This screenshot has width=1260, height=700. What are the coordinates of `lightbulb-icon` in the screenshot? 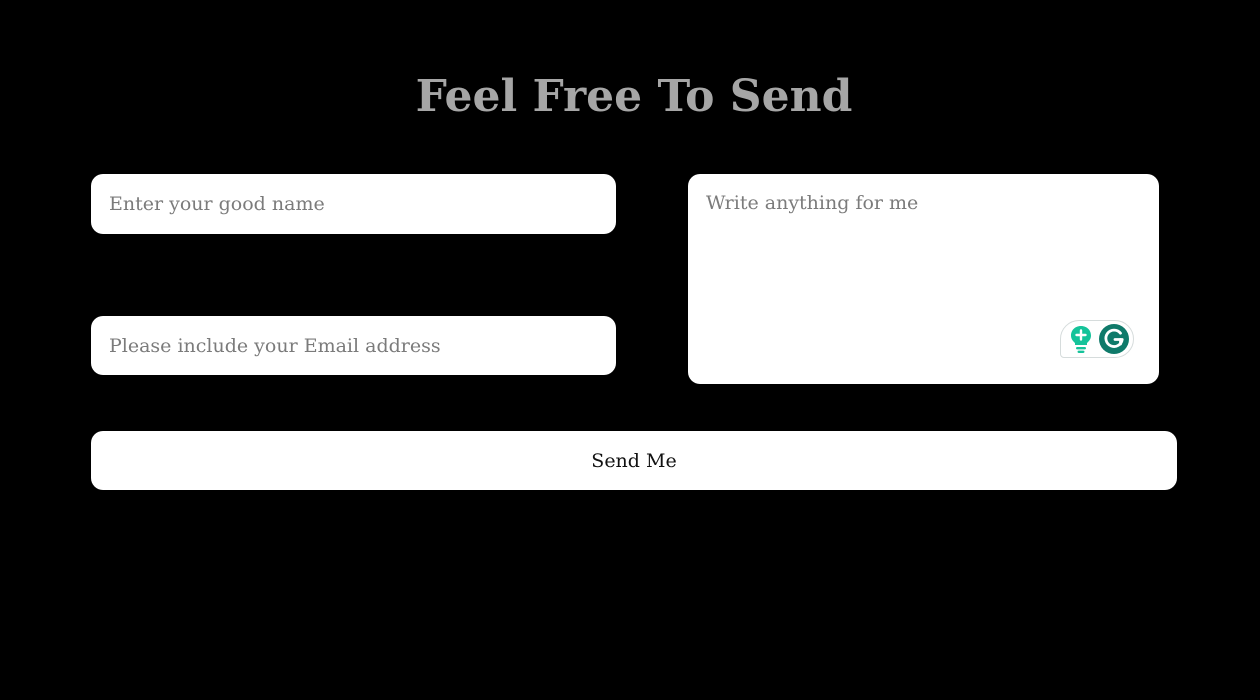 It's located at (1081, 339).